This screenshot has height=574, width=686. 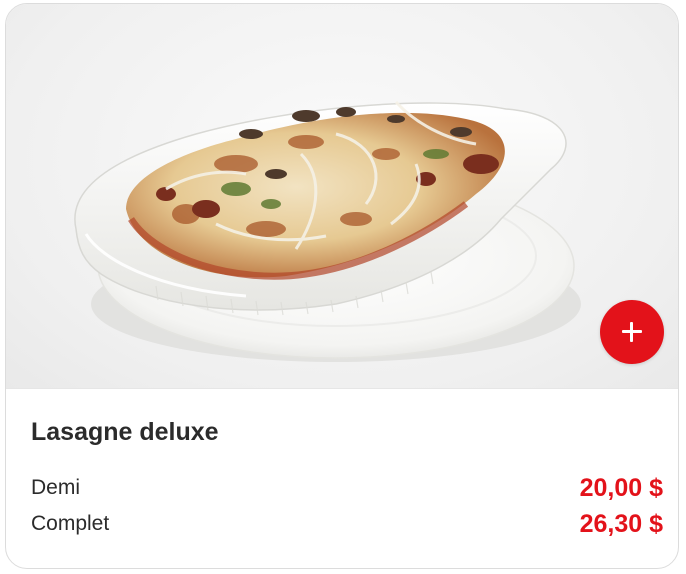 I want to click on product-title: Lasagne deluxe, so click(x=125, y=432).